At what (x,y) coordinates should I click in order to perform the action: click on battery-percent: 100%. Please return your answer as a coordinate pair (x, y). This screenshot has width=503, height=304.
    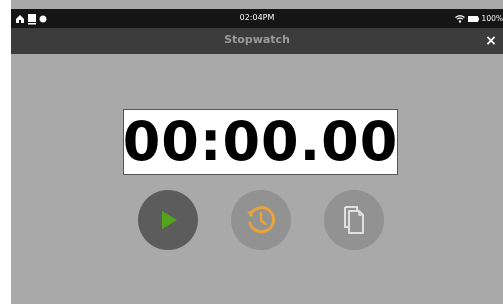
    Looking at the image, I should click on (492, 18).